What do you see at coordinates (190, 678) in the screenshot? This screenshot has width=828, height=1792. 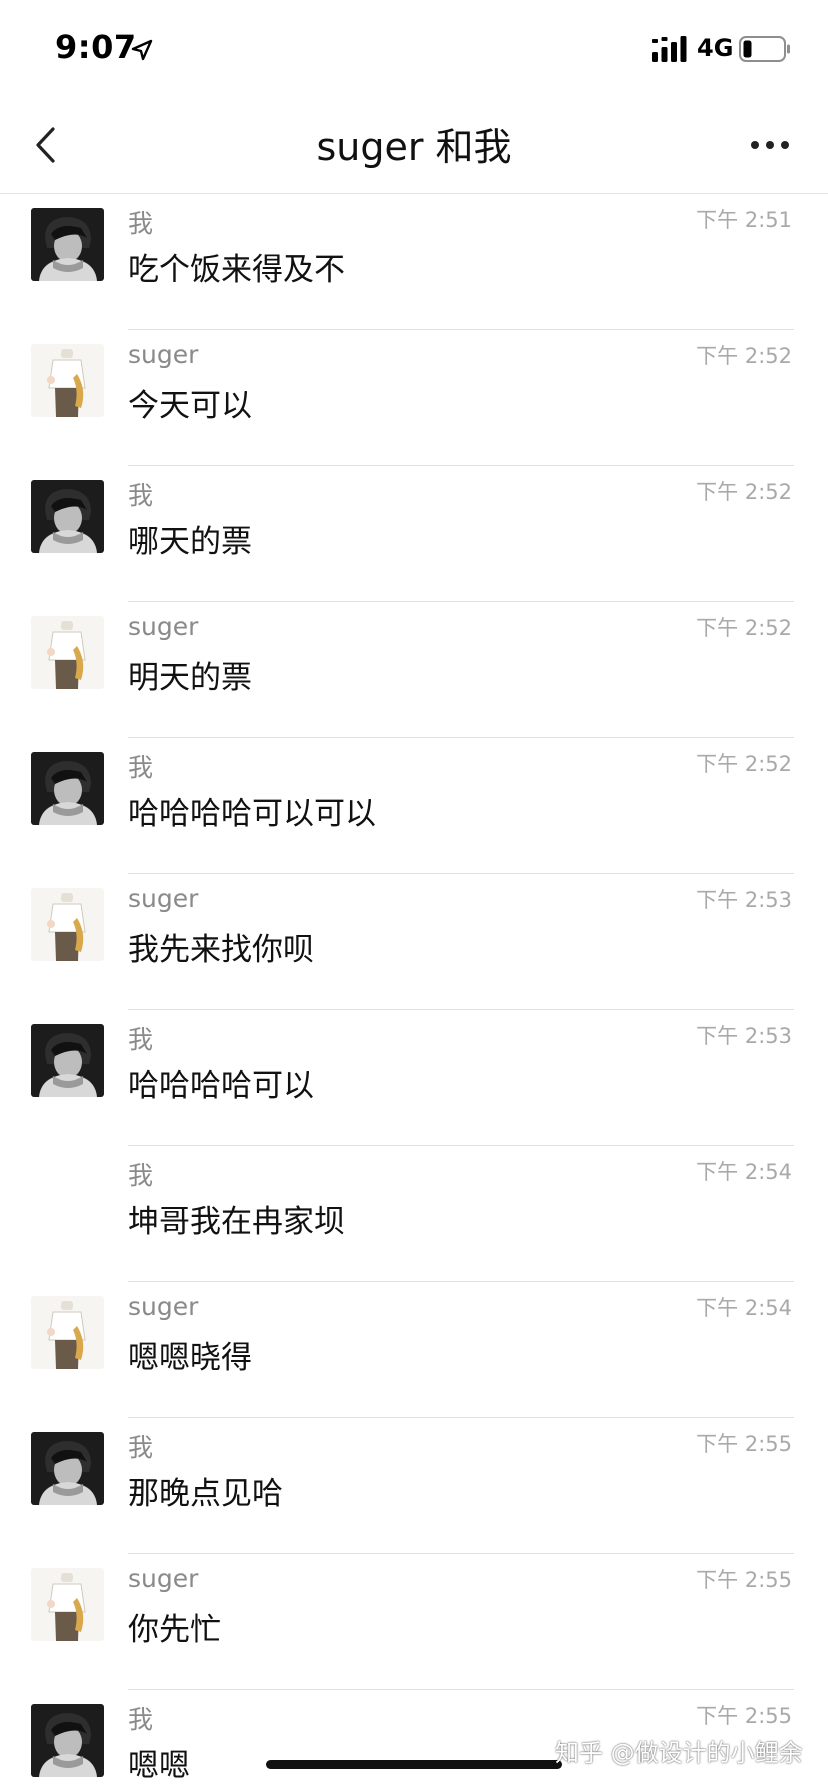 I see `message-text: 明天的票` at bounding box center [190, 678].